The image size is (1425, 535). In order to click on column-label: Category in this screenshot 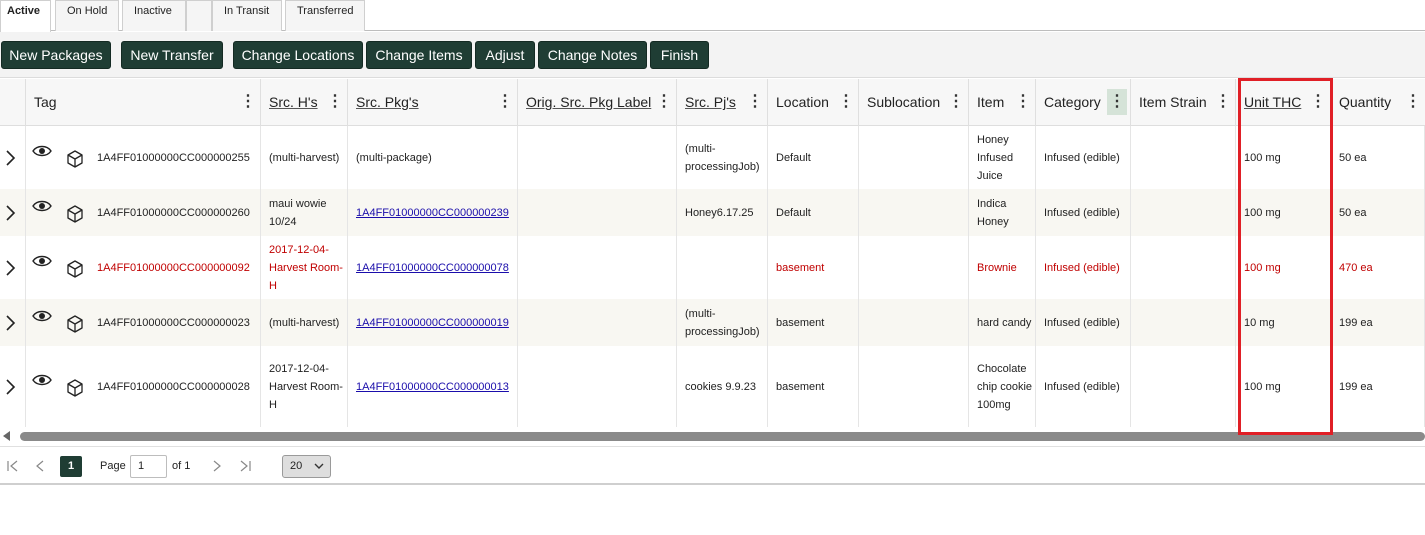, I will do `click(1072, 102)`.